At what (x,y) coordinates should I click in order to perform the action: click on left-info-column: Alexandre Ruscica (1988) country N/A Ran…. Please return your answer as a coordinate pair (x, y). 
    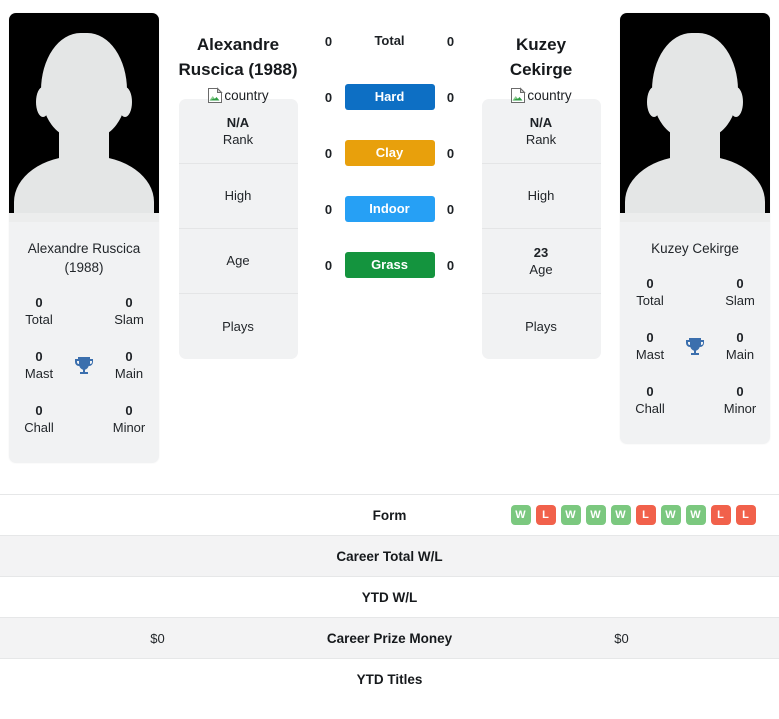
    Looking at the image, I should click on (238, 179).